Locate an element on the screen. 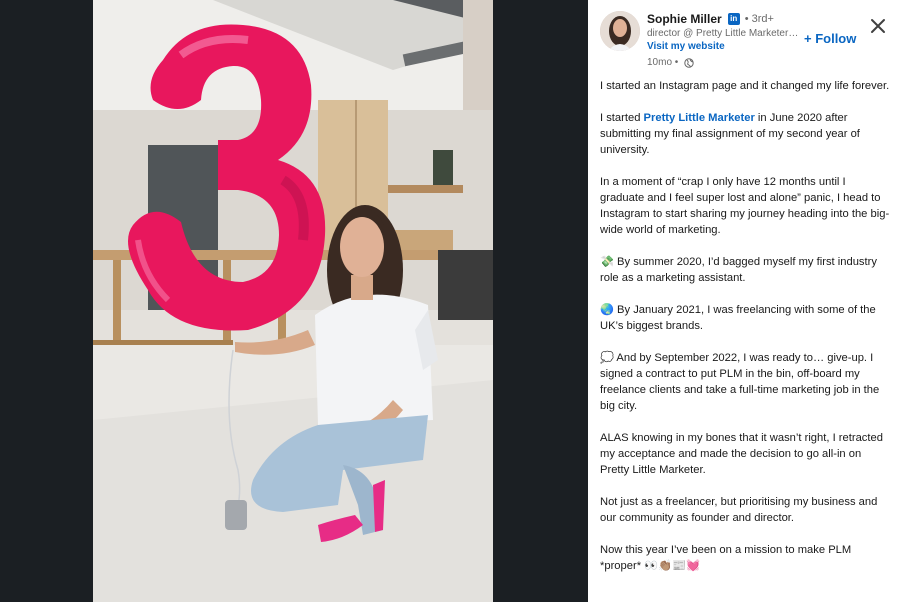 The width and height of the screenshot is (904, 602). author-line: Sophie Miller in • 3rd+ is located at coordinates (710, 19).